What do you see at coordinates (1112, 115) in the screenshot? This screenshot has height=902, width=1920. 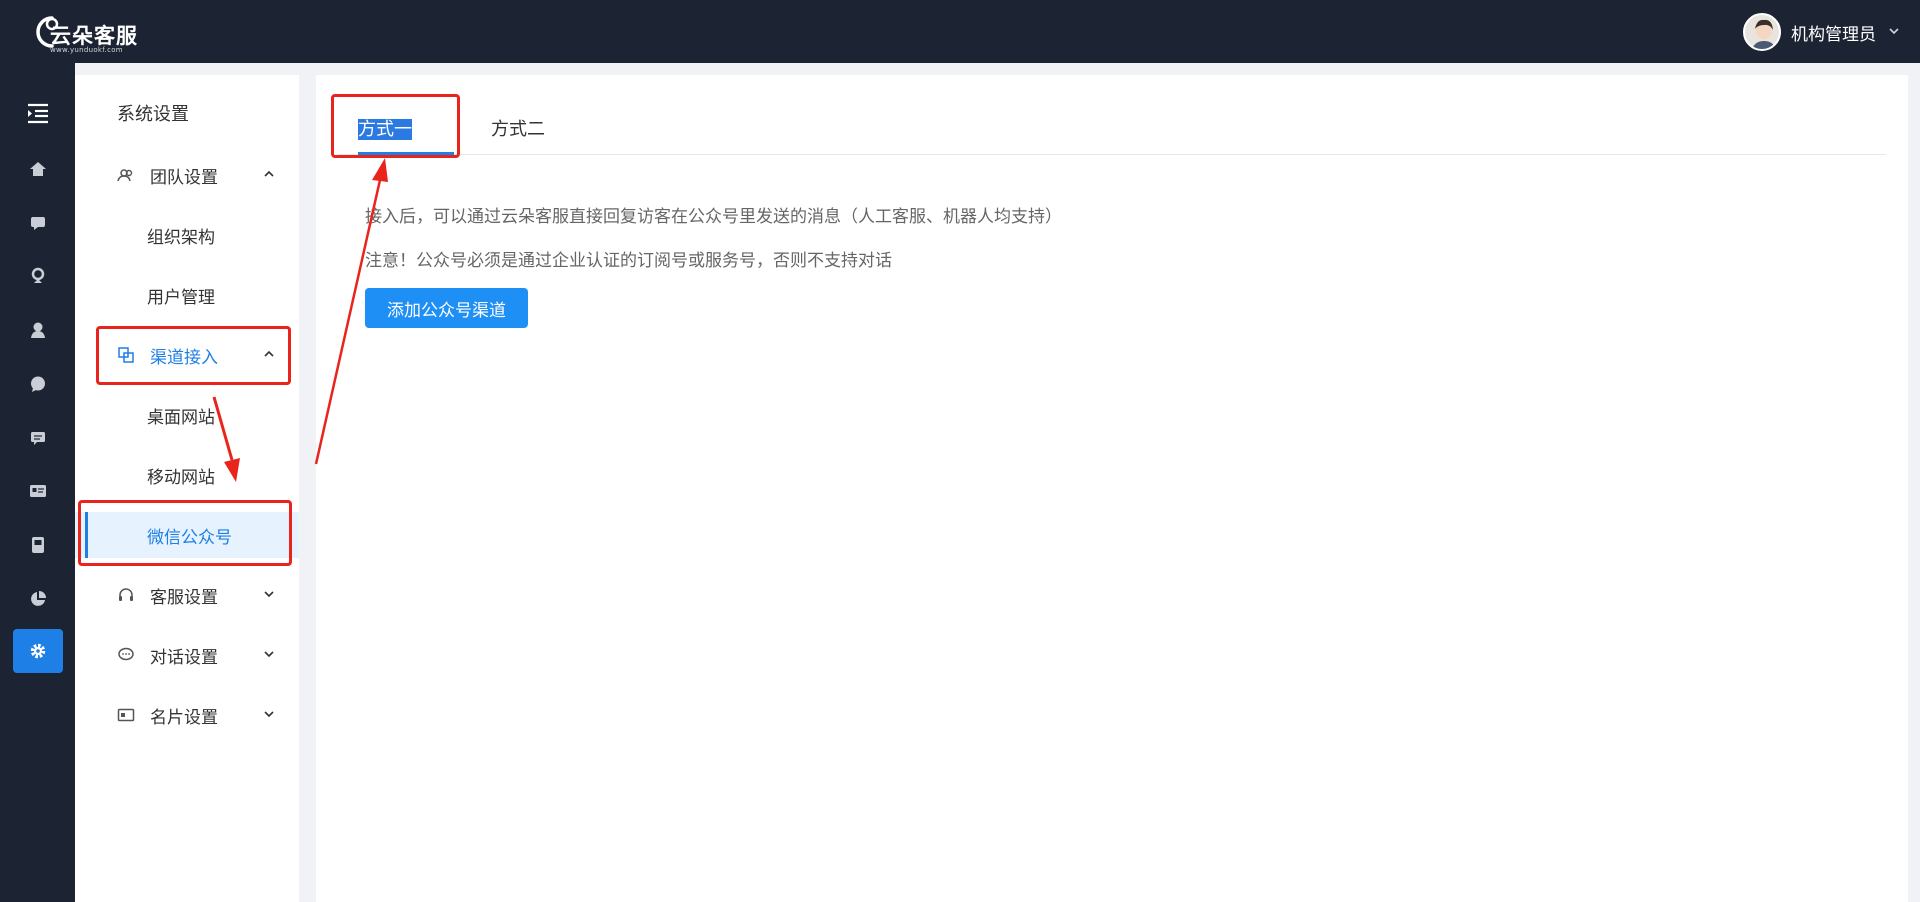 I see `tab-bar: 方式一 方式二` at bounding box center [1112, 115].